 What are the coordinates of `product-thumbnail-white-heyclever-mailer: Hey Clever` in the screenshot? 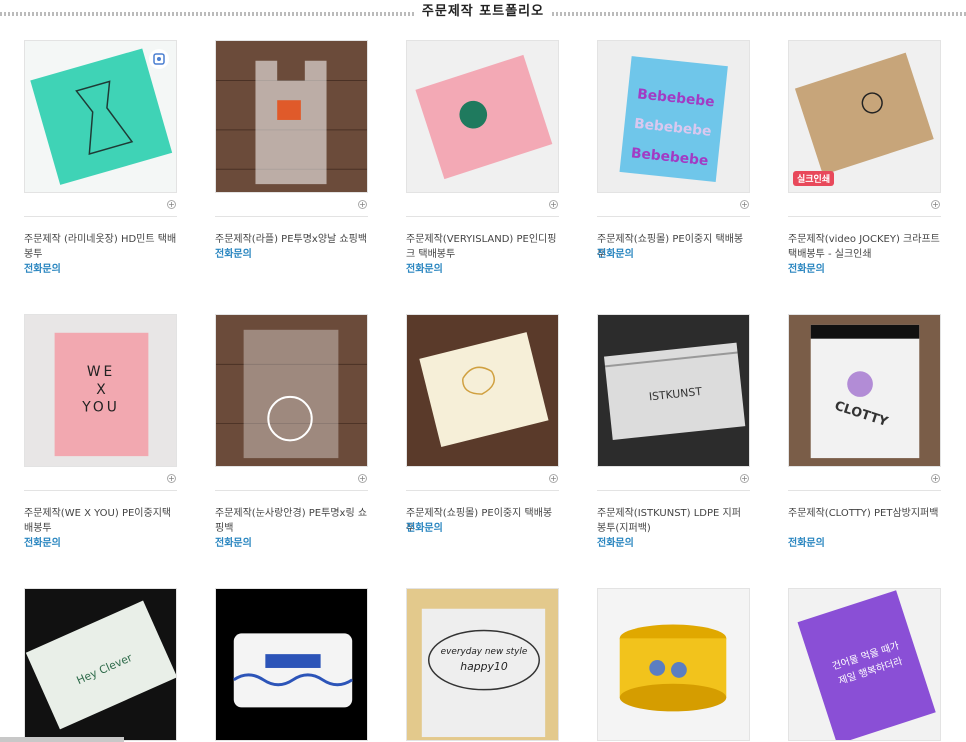 It's located at (100, 664).